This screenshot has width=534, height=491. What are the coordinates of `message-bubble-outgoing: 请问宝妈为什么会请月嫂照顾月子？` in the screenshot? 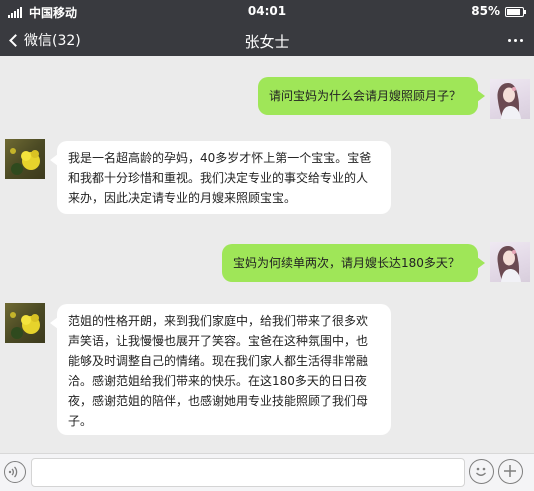 It's located at (371, 96).